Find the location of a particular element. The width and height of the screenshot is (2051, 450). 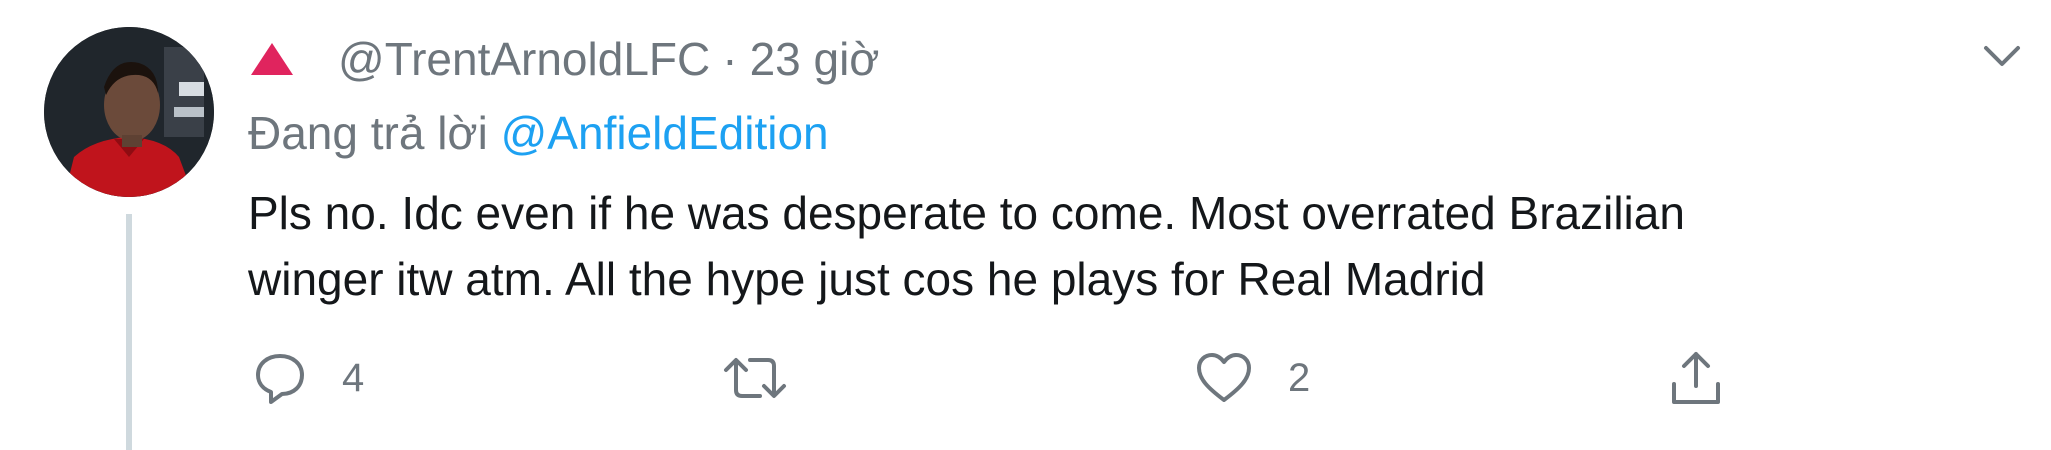

retweet-button is located at coordinates (772, 378).